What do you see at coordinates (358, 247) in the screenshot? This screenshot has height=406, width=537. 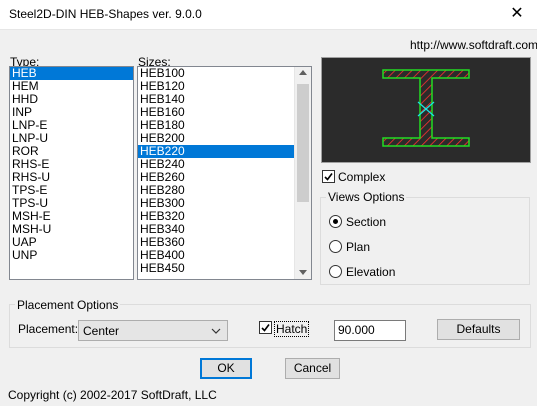 I see `plan-option-label: Plan` at bounding box center [358, 247].